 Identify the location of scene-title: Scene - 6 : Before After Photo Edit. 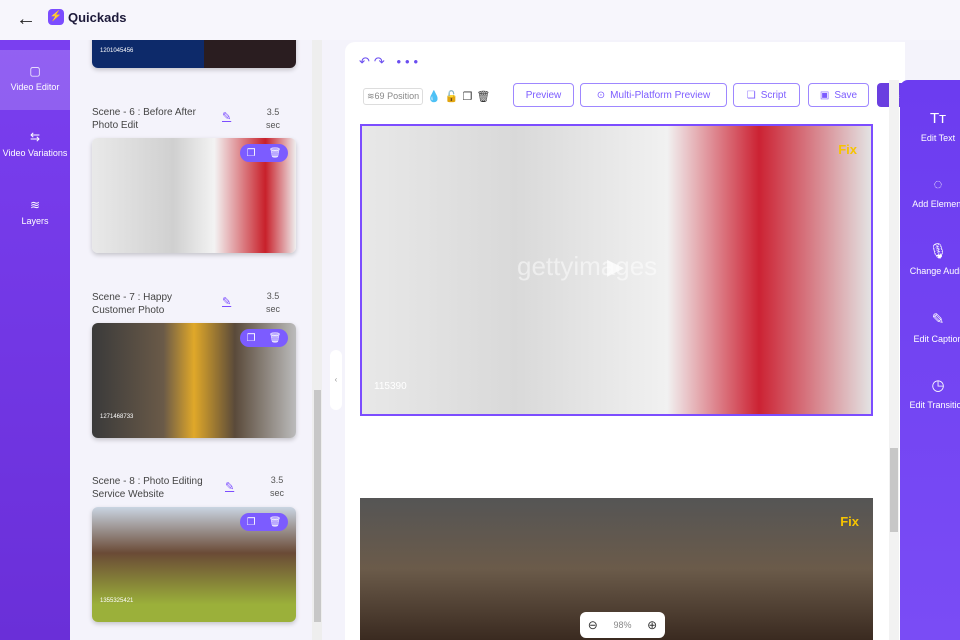
(144, 119).